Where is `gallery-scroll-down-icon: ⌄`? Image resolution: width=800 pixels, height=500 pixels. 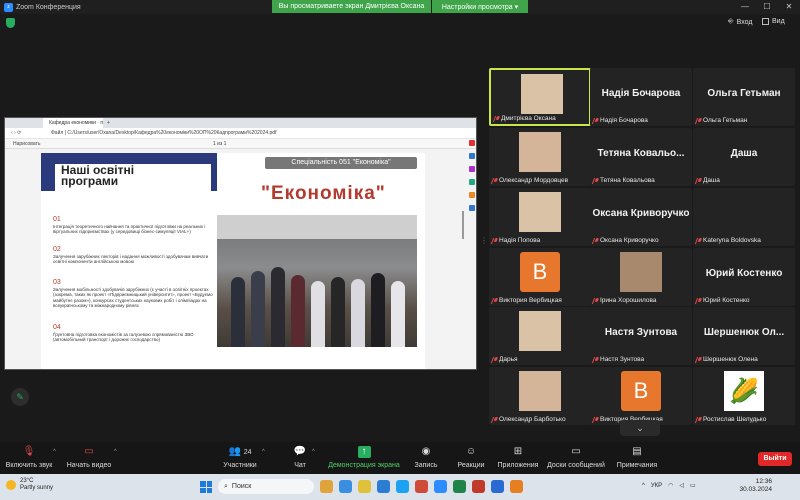
gallery-scroll-down-icon: ⌄ is located at coordinates (640, 428).